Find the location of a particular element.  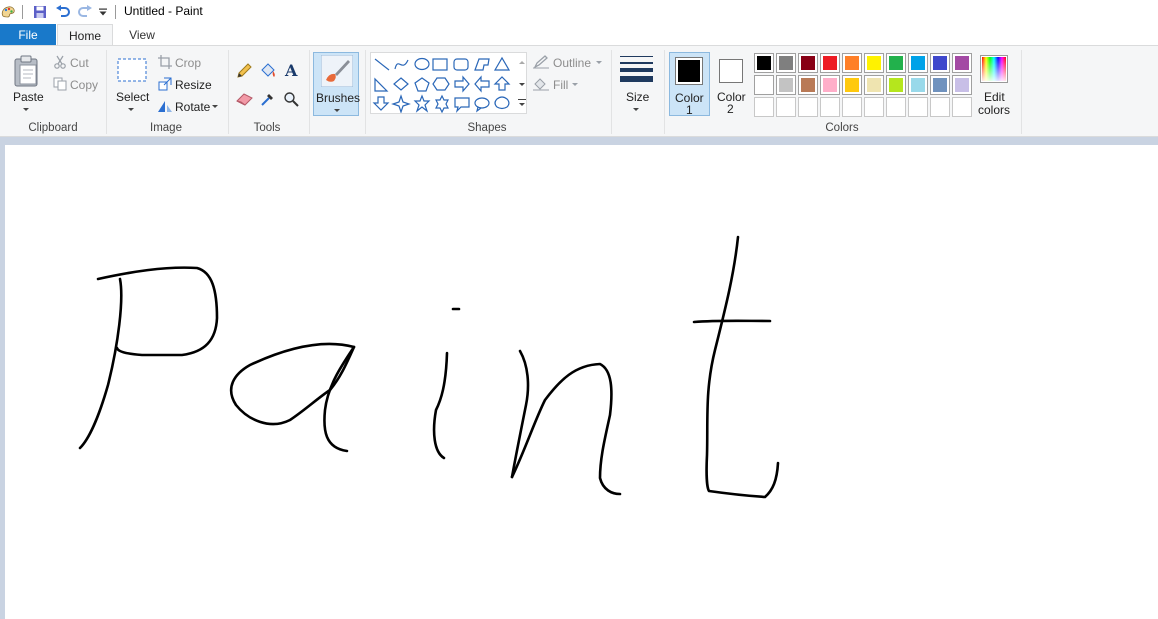

redo-icon is located at coordinates (85, 12).